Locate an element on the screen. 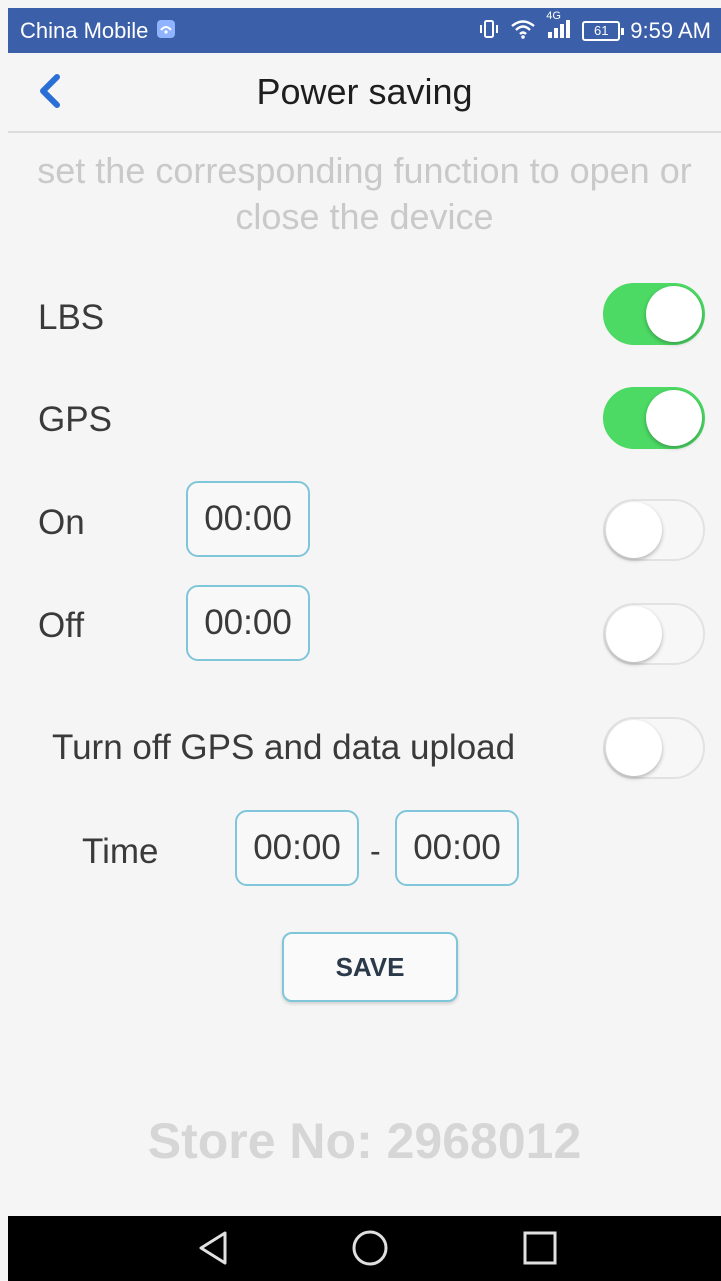 The image size is (721, 1281). battery-icon: 61 is located at coordinates (603, 30).